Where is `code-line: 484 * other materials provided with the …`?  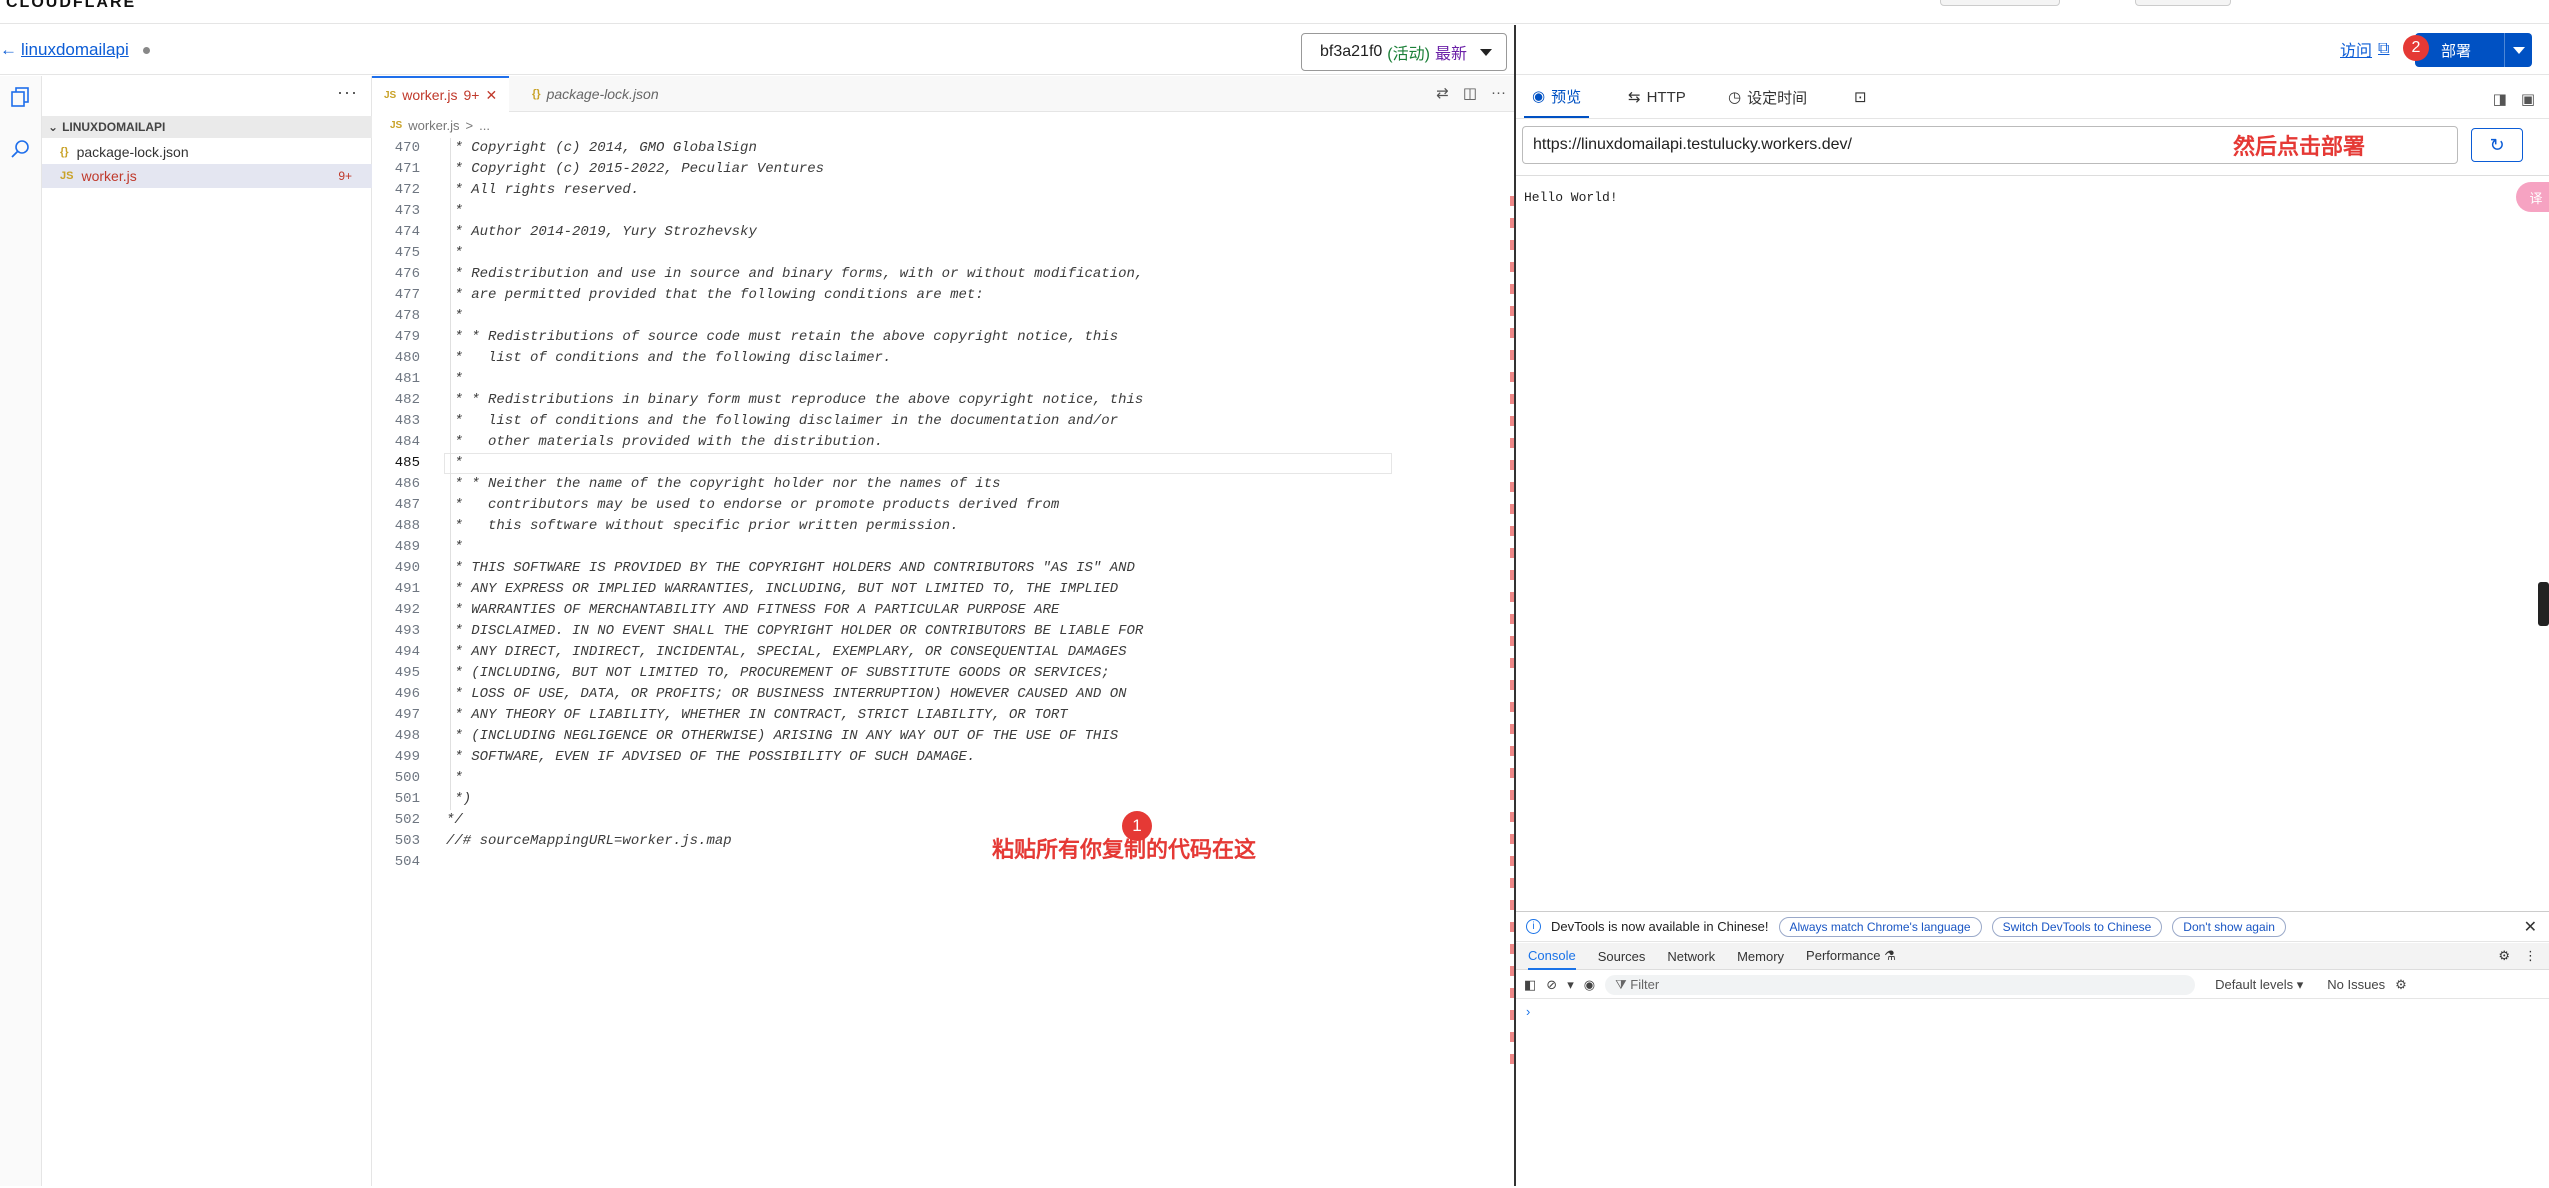
code-line: 484 * other materials provided with the … is located at coordinates (937, 442).